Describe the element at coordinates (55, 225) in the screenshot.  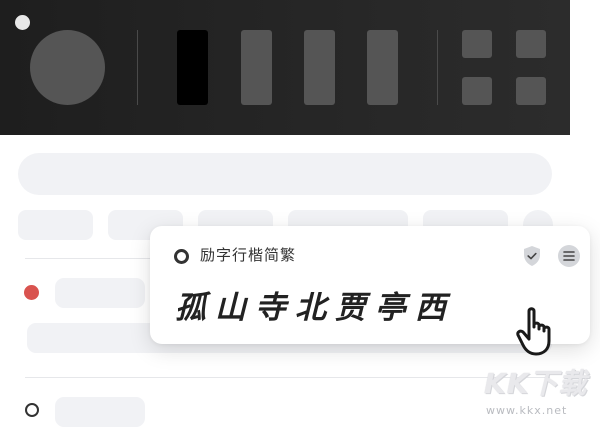
I see `filter-chip` at that location.